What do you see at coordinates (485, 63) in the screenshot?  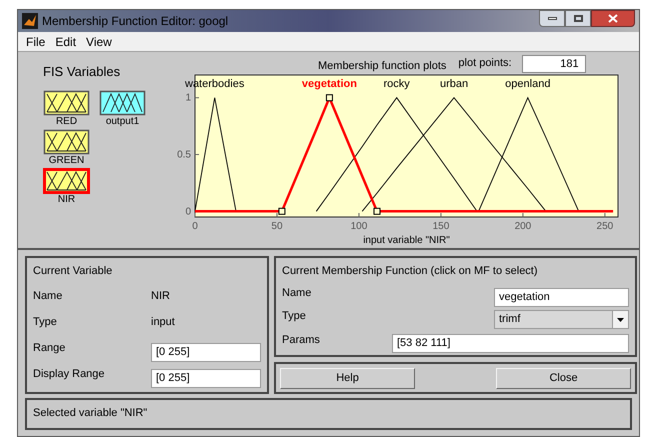 I see `plot-points-label: plot points:` at bounding box center [485, 63].